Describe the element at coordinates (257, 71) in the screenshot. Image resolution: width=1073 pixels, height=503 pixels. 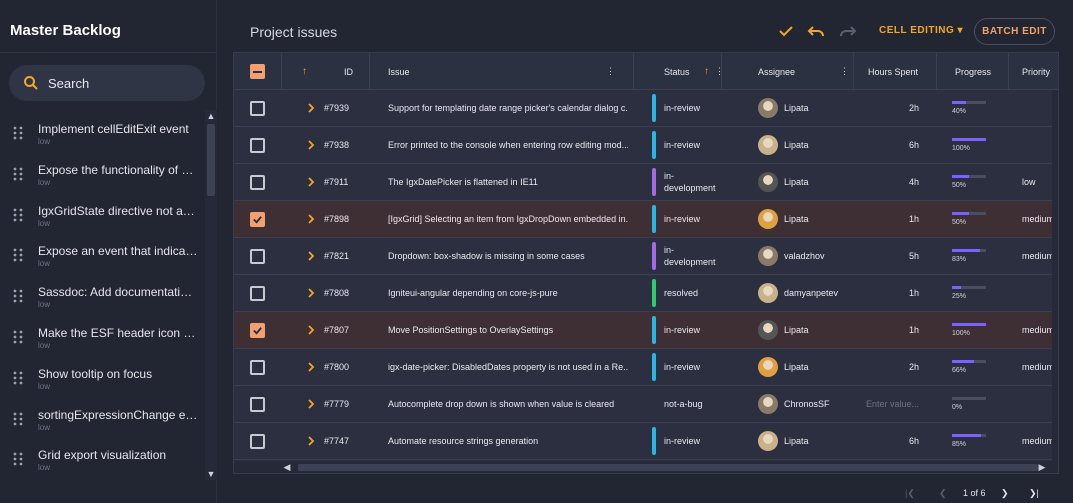
I see `select-all-checkbox` at that location.